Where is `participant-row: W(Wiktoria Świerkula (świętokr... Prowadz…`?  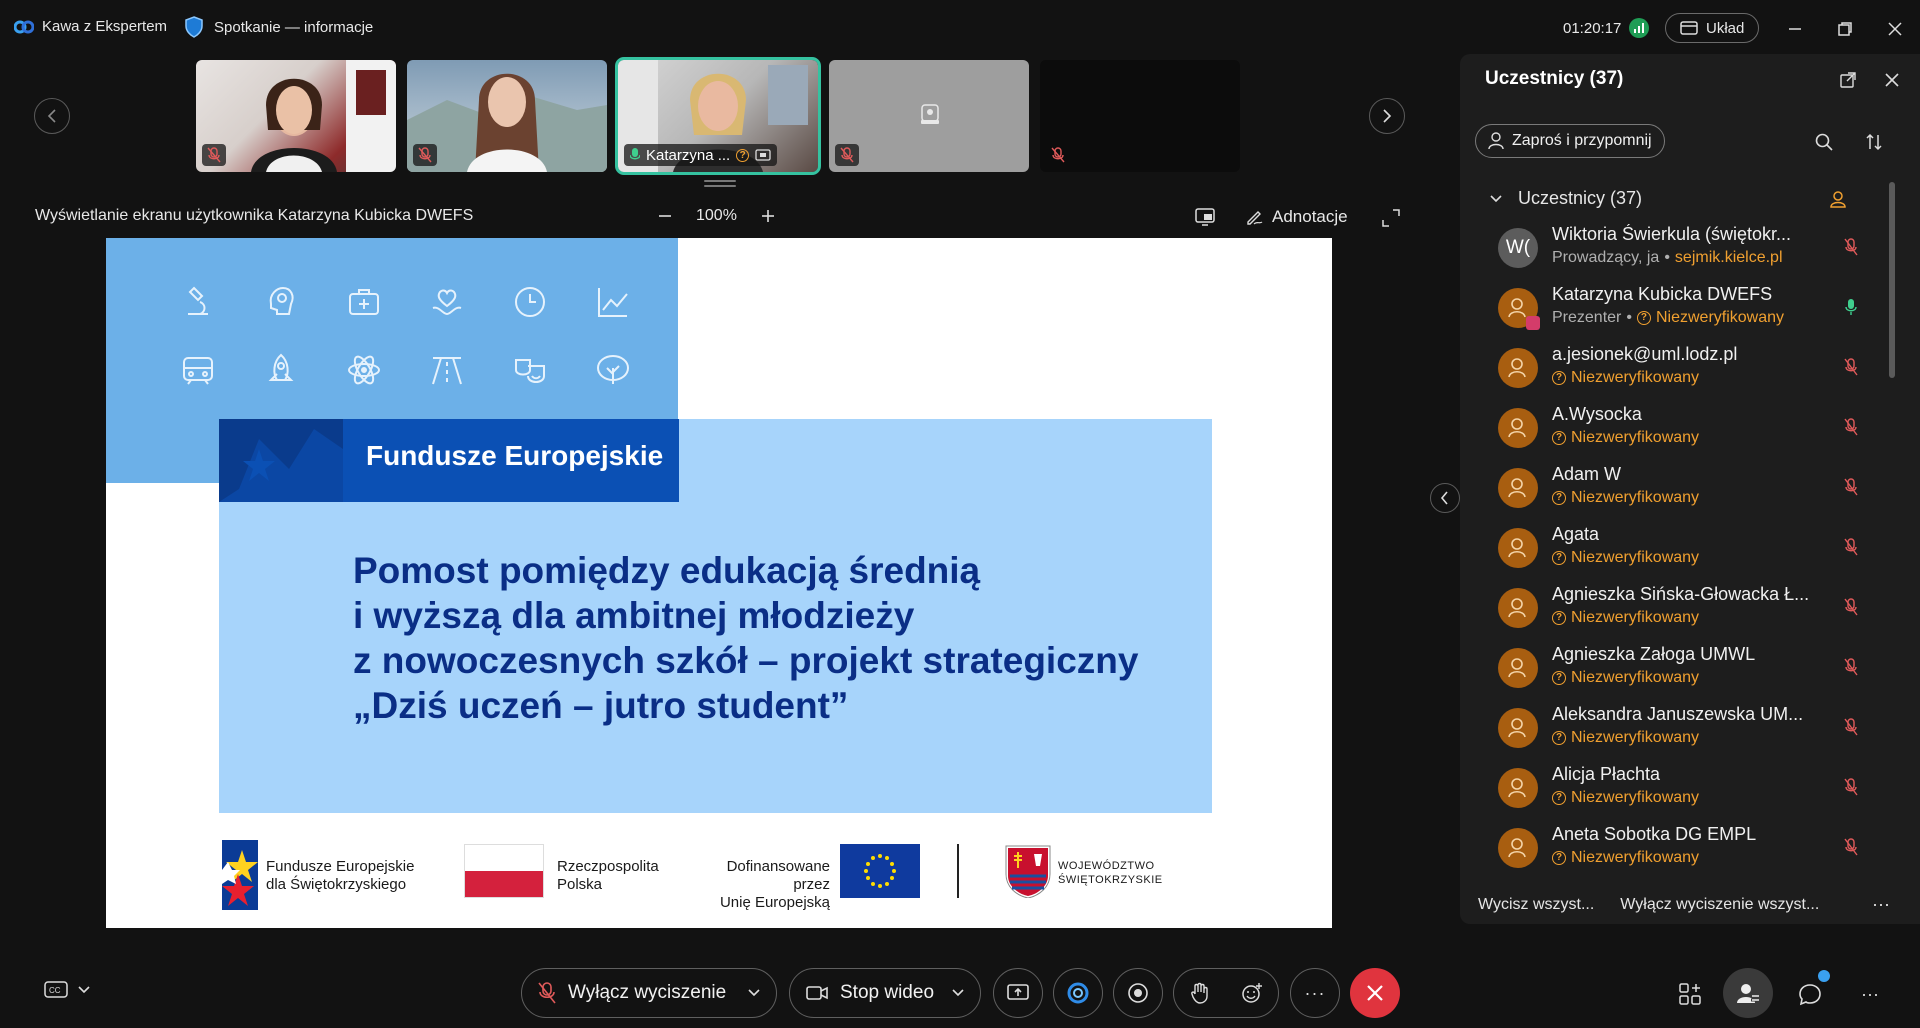
participant-row: W(Wiktoria Świerkula (świętokr... Prowadz… is located at coordinates (1680, 248).